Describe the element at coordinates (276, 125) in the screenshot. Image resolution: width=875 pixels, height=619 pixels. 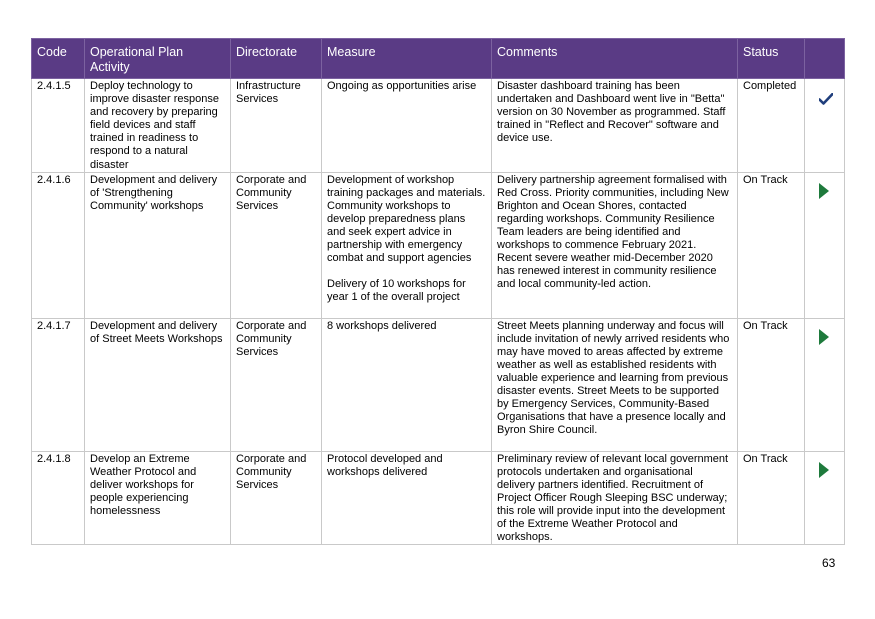
I see `cell-directorate: Infrastructure Services` at that location.